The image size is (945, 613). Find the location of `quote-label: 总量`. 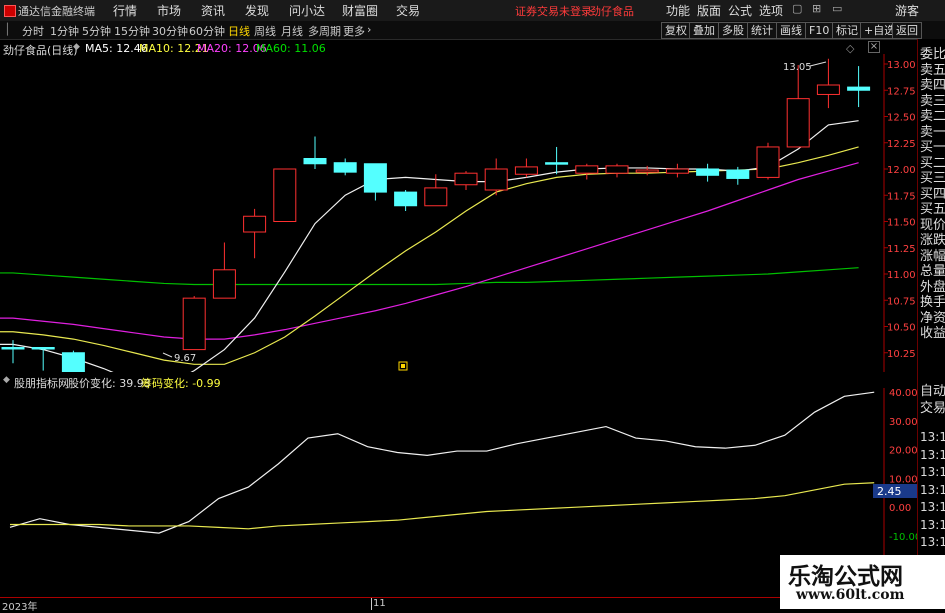

quote-label: 总量 is located at coordinates (932, 271).